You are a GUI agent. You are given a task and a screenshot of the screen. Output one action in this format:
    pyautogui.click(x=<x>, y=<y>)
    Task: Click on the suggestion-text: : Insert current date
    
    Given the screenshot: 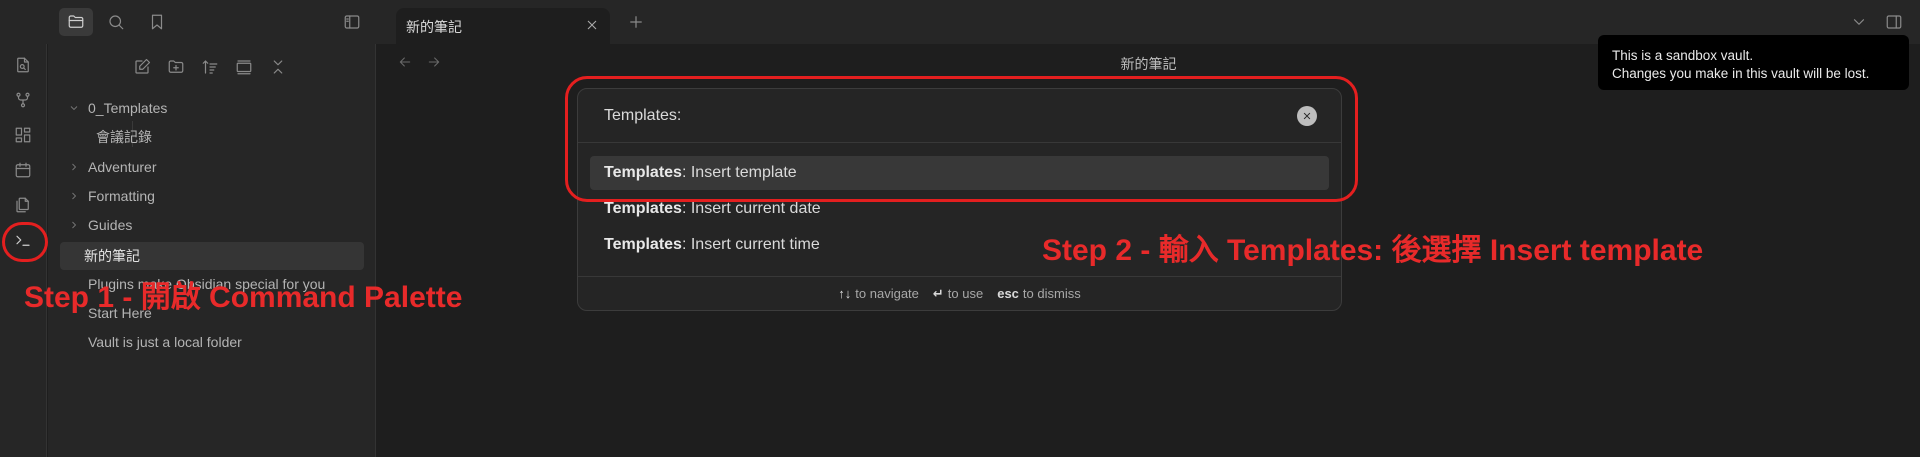 What is the action you would take?
    pyautogui.click(x=751, y=208)
    